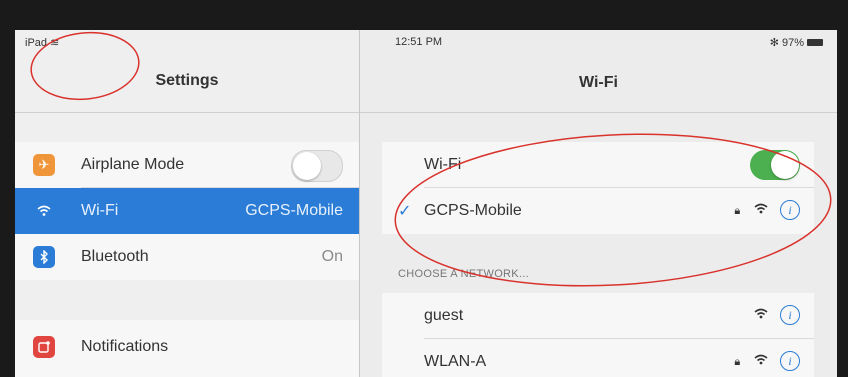 The height and width of the screenshot is (377, 848). Describe the element at coordinates (598, 316) in the screenshot. I see `network-row: guest i` at that location.